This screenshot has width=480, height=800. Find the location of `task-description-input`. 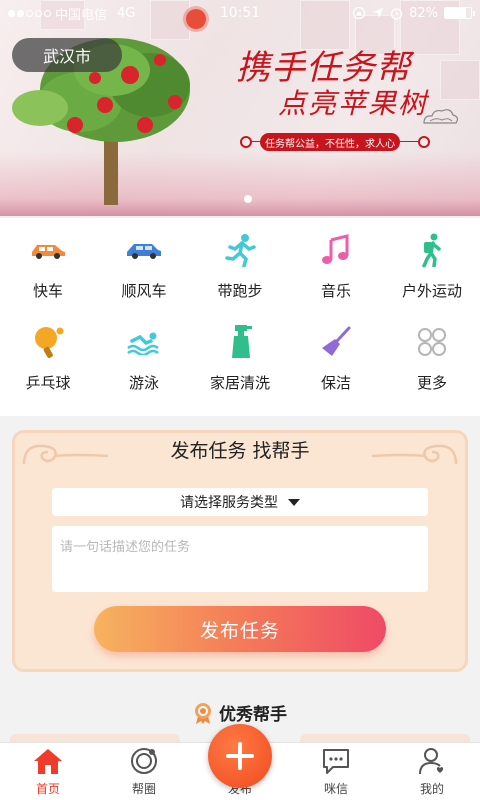

task-description-input is located at coordinates (240, 559).